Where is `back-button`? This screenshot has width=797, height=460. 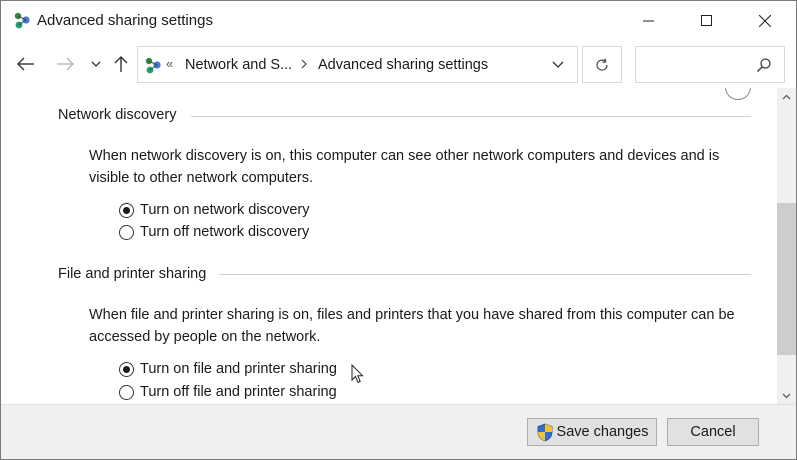
back-button is located at coordinates (26, 64).